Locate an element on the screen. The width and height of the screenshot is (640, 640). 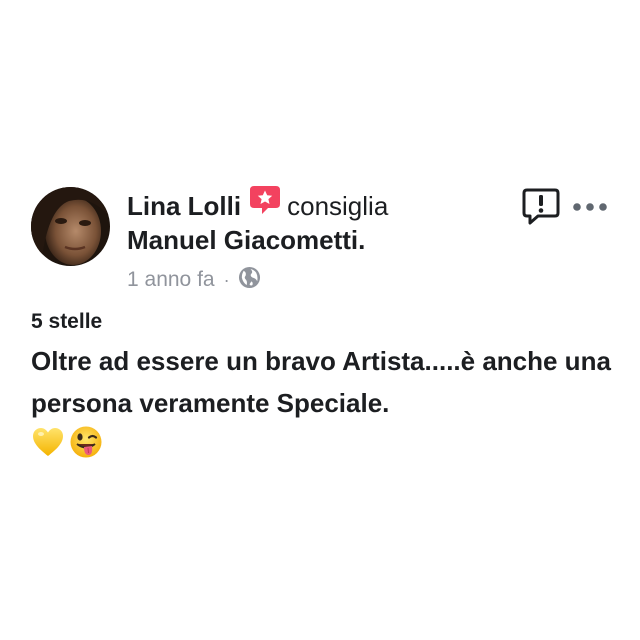
more-dots-icon is located at coordinates (590, 207).